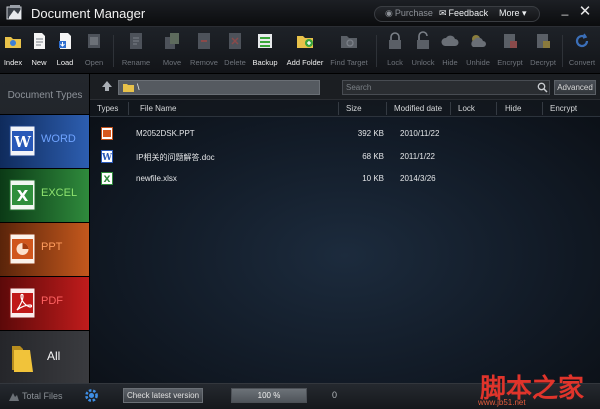  What do you see at coordinates (58, 139) in the screenshot?
I see `sidebar-item-label: WORD` at bounding box center [58, 139].